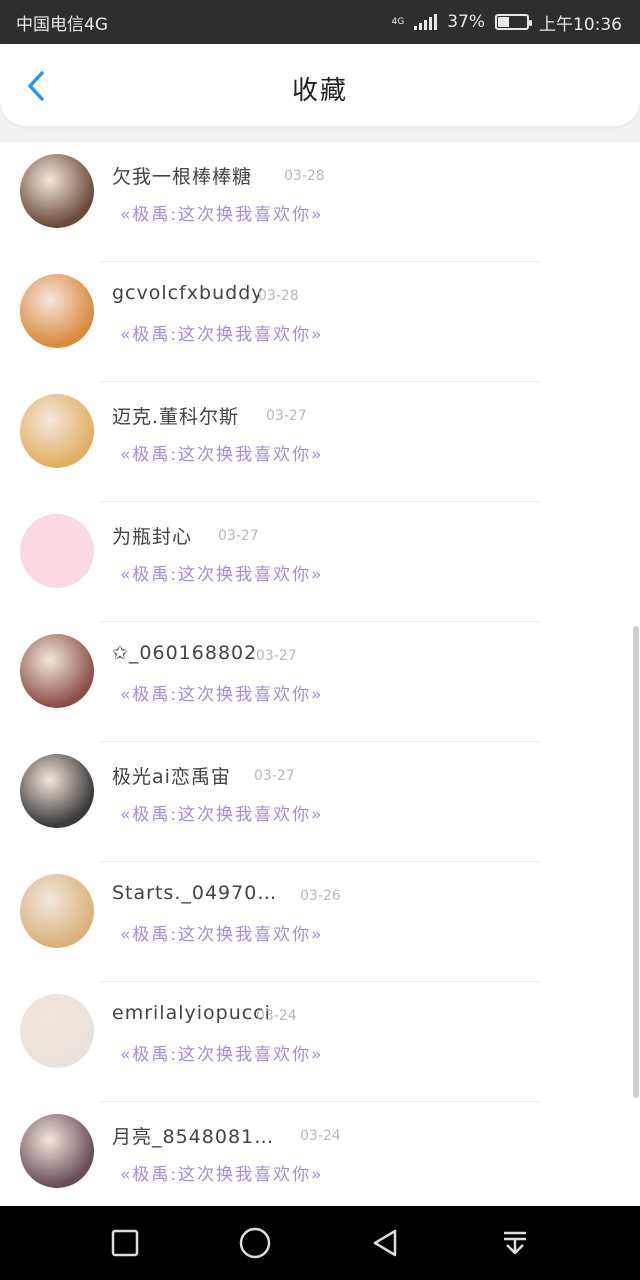 Image resolution: width=640 pixels, height=1280 pixels. I want to click on item-name: 极光ai恋禹宙, so click(171, 777).